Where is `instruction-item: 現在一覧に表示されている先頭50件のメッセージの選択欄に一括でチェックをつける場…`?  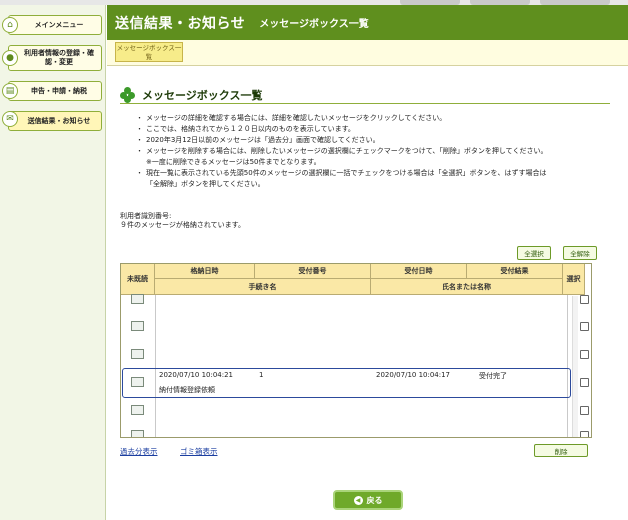
instruction-item: 現在一覧に表示されている先頭50件のメッセージの選択欄に一括でチェックをつける場… is located at coordinates (376, 173).